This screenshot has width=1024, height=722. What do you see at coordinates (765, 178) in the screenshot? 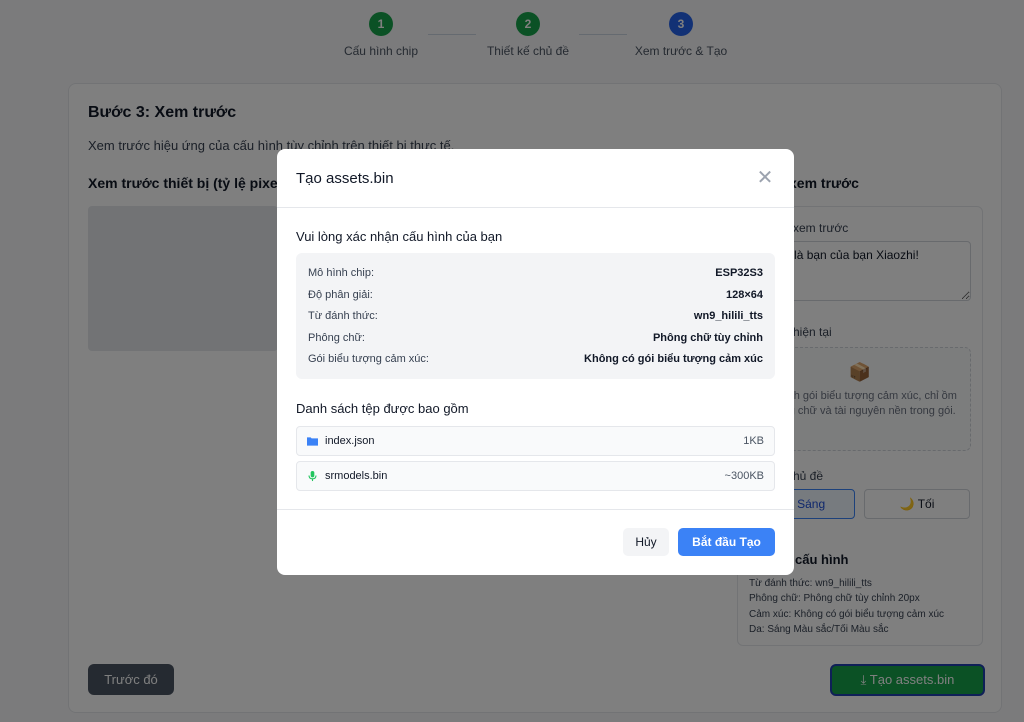
I see `close-icon: ✕` at bounding box center [765, 178].